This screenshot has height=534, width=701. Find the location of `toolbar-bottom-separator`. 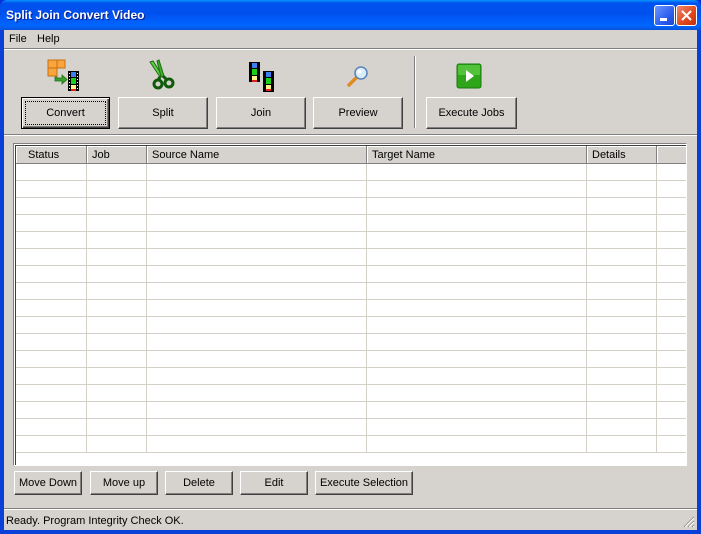

toolbar-bottom-separator is located at coordinates (350, 135).